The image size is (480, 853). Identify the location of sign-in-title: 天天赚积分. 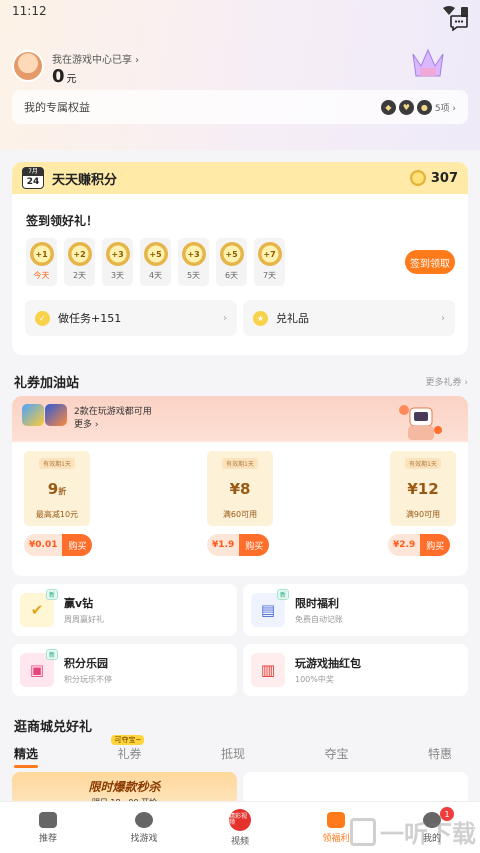
(85, 180).